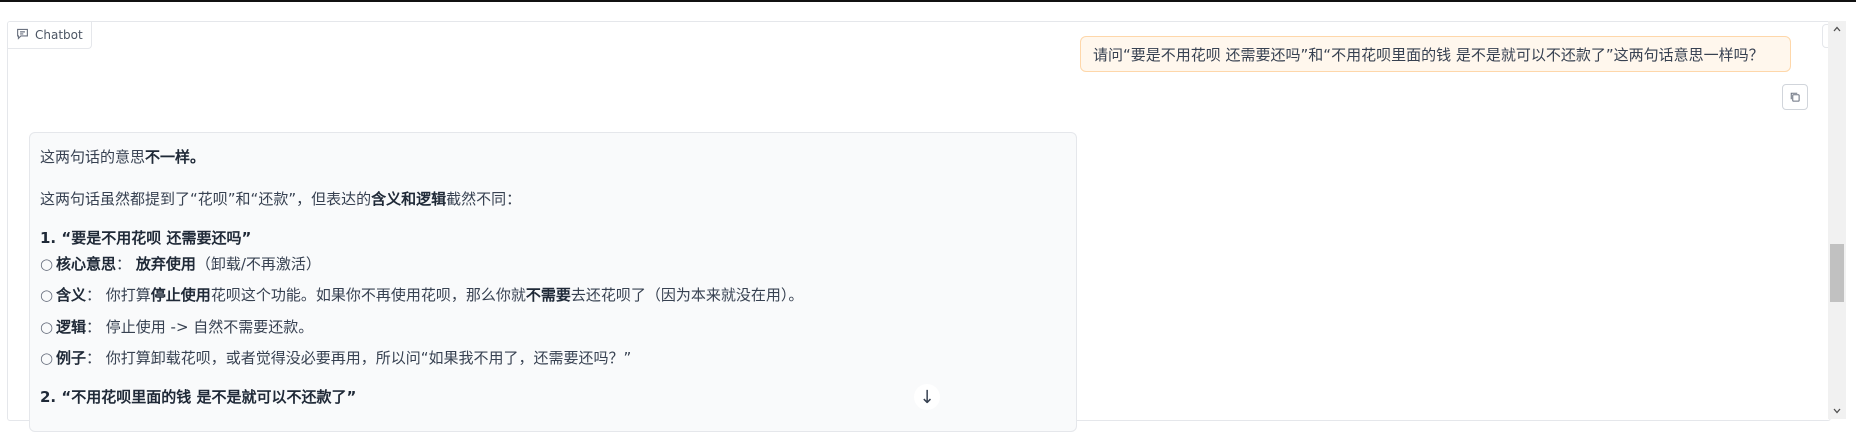 The width and height of the screenshot is (1856, 432). I want to click on section-2-title: 2. “不用花呗里面的钱 是不是就可以不还款了”, so click(198, 397).